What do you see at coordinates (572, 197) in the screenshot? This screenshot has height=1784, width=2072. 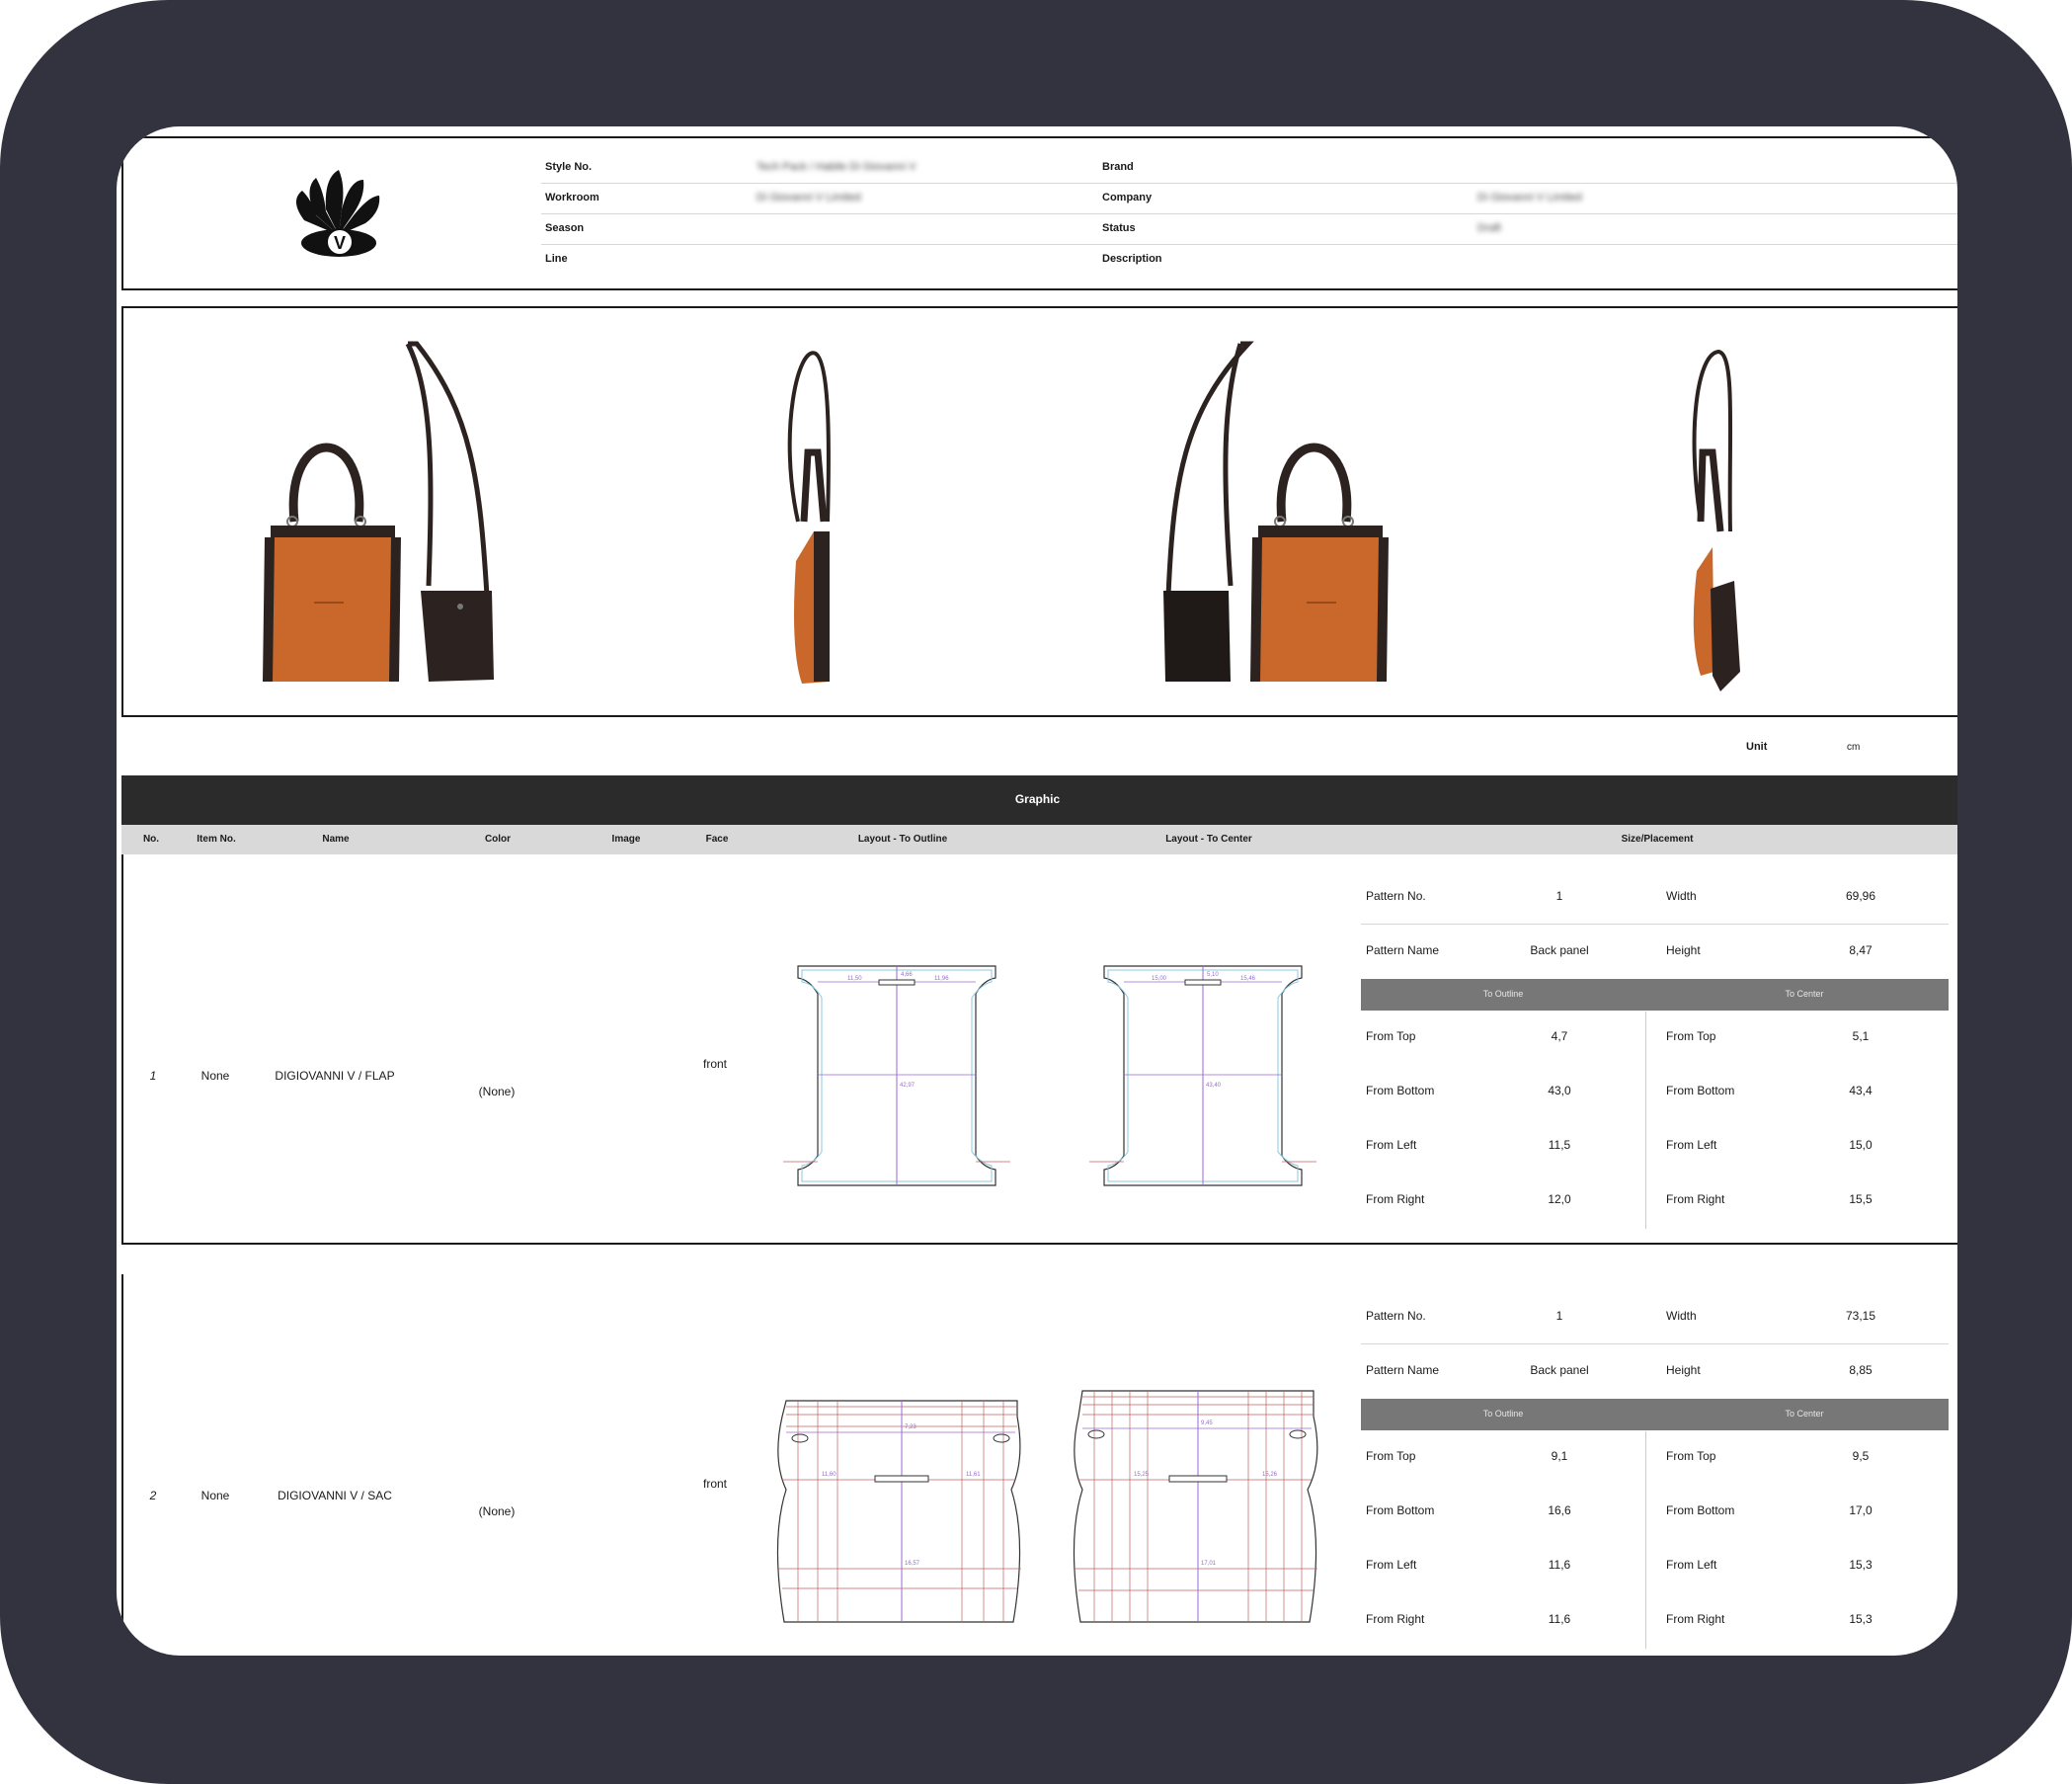 I see `workroom-label: Workroom` at bounding box center [572, 197].